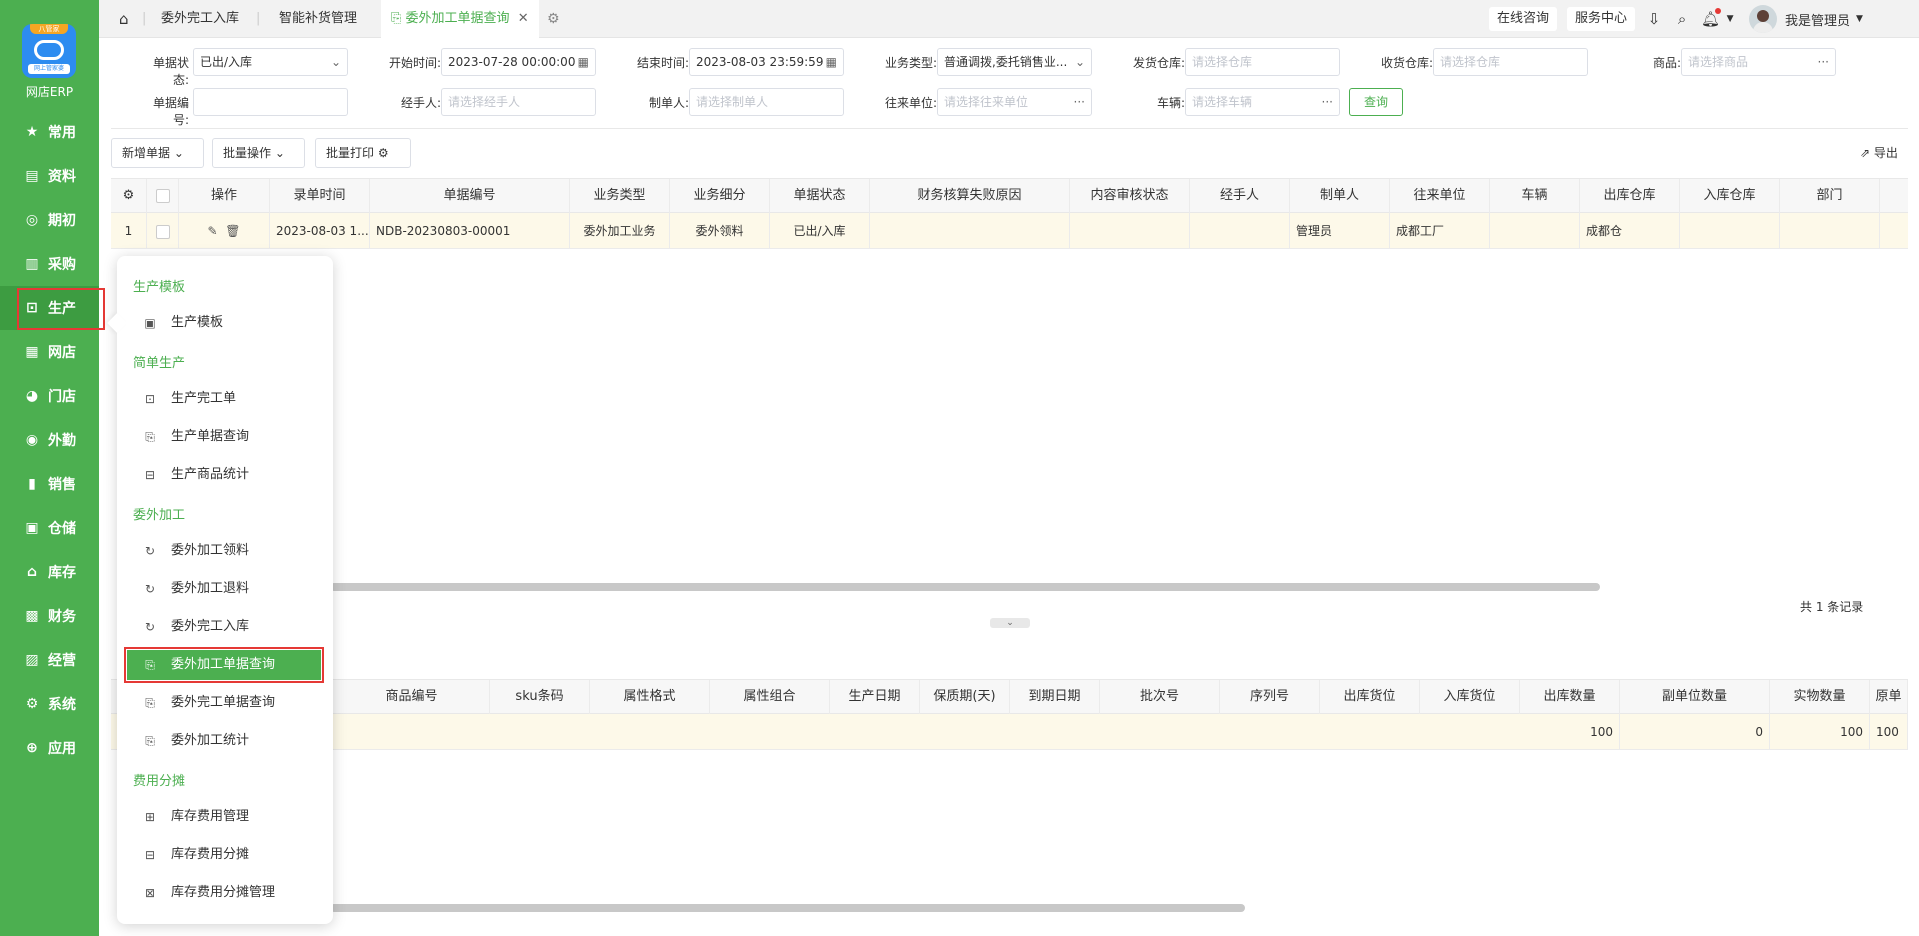  I want to click on column-header: 制单人, so click(1340, 196).